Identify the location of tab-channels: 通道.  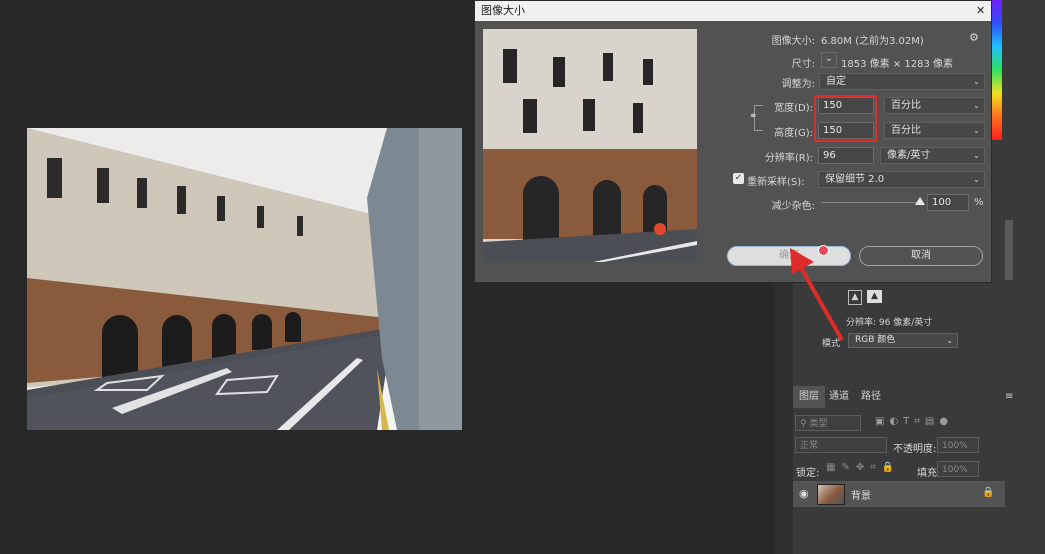
(839, 397).